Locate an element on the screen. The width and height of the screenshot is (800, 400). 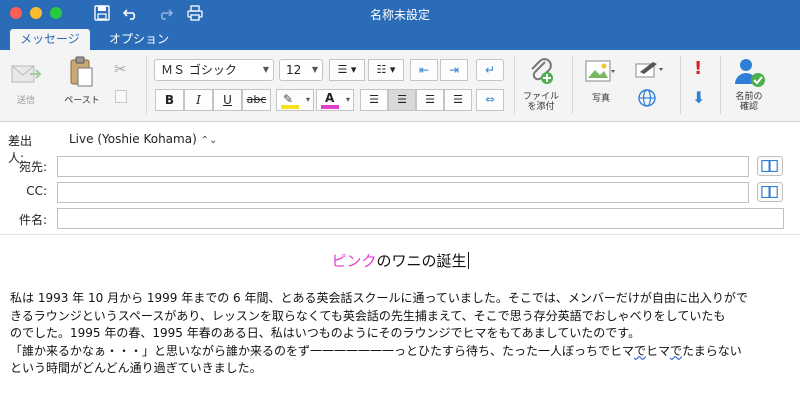
numbering-button: ☷ ▾ is located at coordinates (386, 70).